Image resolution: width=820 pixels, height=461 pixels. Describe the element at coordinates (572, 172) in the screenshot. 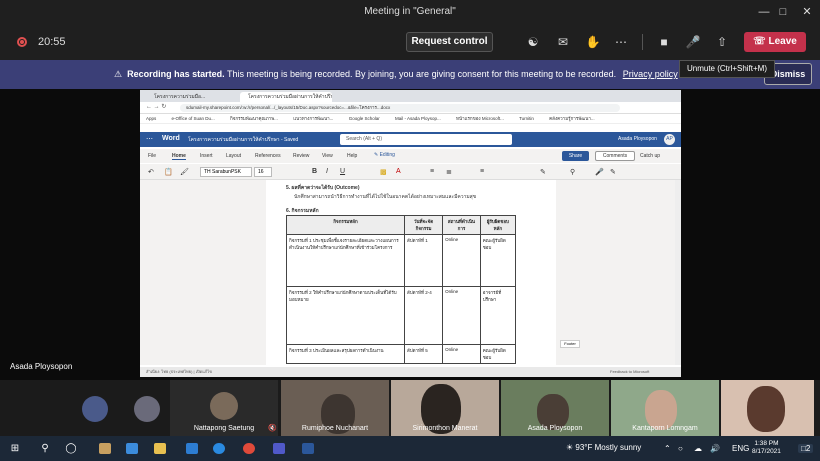

I see `find-icon: ⚲` at that location.